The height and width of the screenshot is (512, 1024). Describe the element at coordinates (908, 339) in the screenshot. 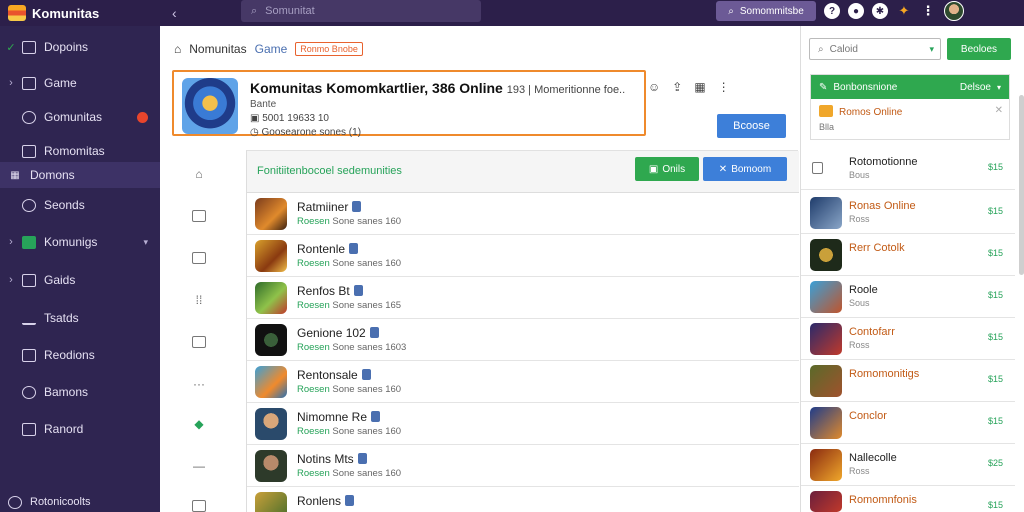

I see `right-list-item: Contofarr Ross $15` at that location.